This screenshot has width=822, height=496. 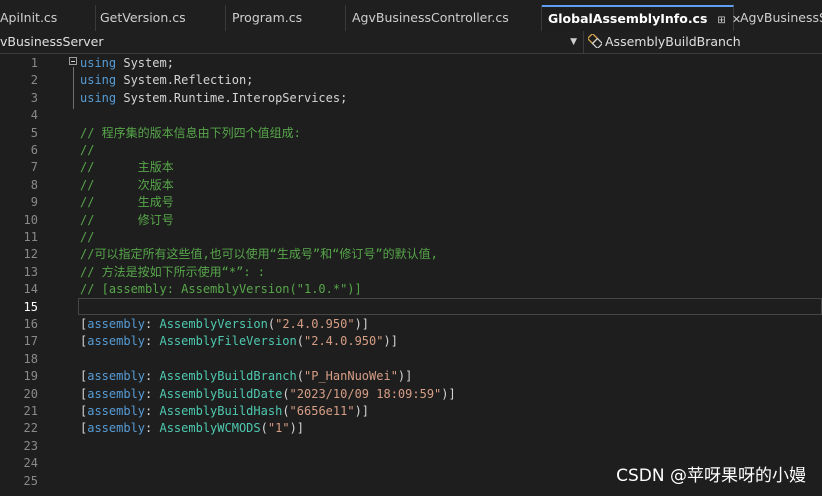 I want to click on pin-icon: ⊞, so click(x=721, y=20).